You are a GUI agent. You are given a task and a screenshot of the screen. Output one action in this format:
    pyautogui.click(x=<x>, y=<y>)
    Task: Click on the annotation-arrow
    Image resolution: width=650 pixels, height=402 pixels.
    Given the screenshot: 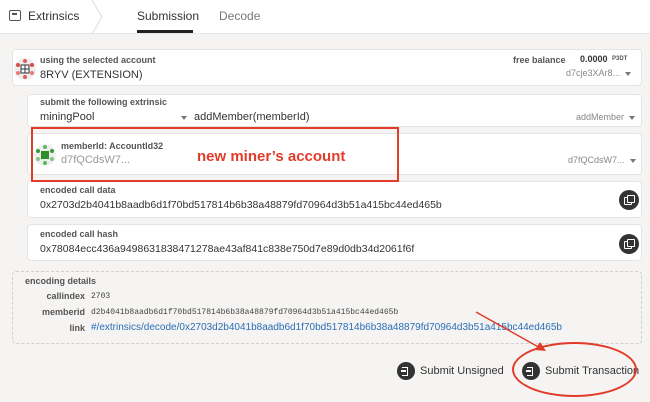 What is the action you would take?
    pyautogui.click(x=510, y=331)
    